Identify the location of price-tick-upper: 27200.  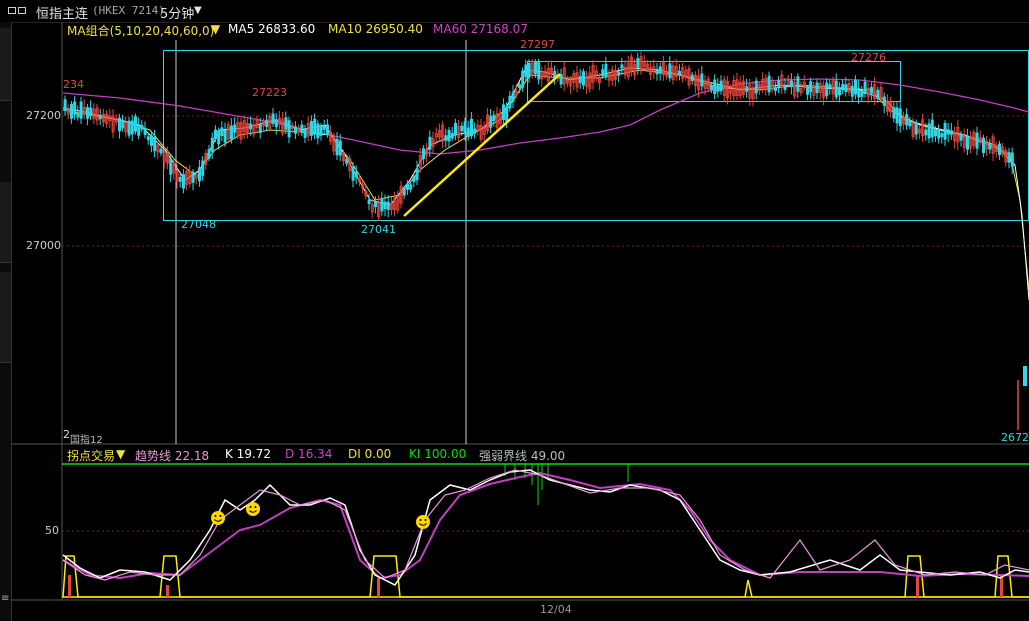
(43, 115).